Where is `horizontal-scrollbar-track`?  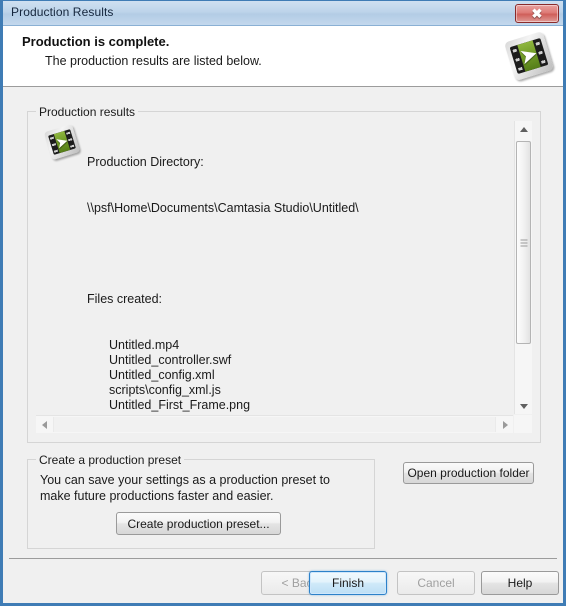
horizontal-scrollbar-track is located at coordinates (274, 424).